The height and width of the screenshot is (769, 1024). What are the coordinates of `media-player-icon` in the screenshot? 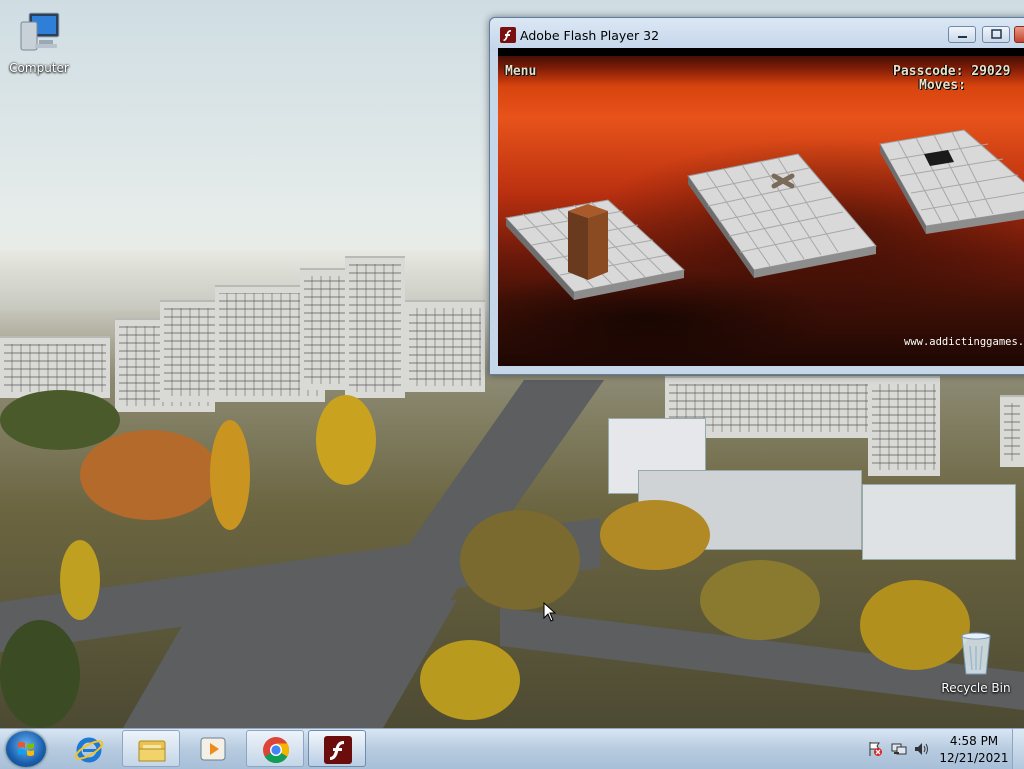 It's located at (213, 749).